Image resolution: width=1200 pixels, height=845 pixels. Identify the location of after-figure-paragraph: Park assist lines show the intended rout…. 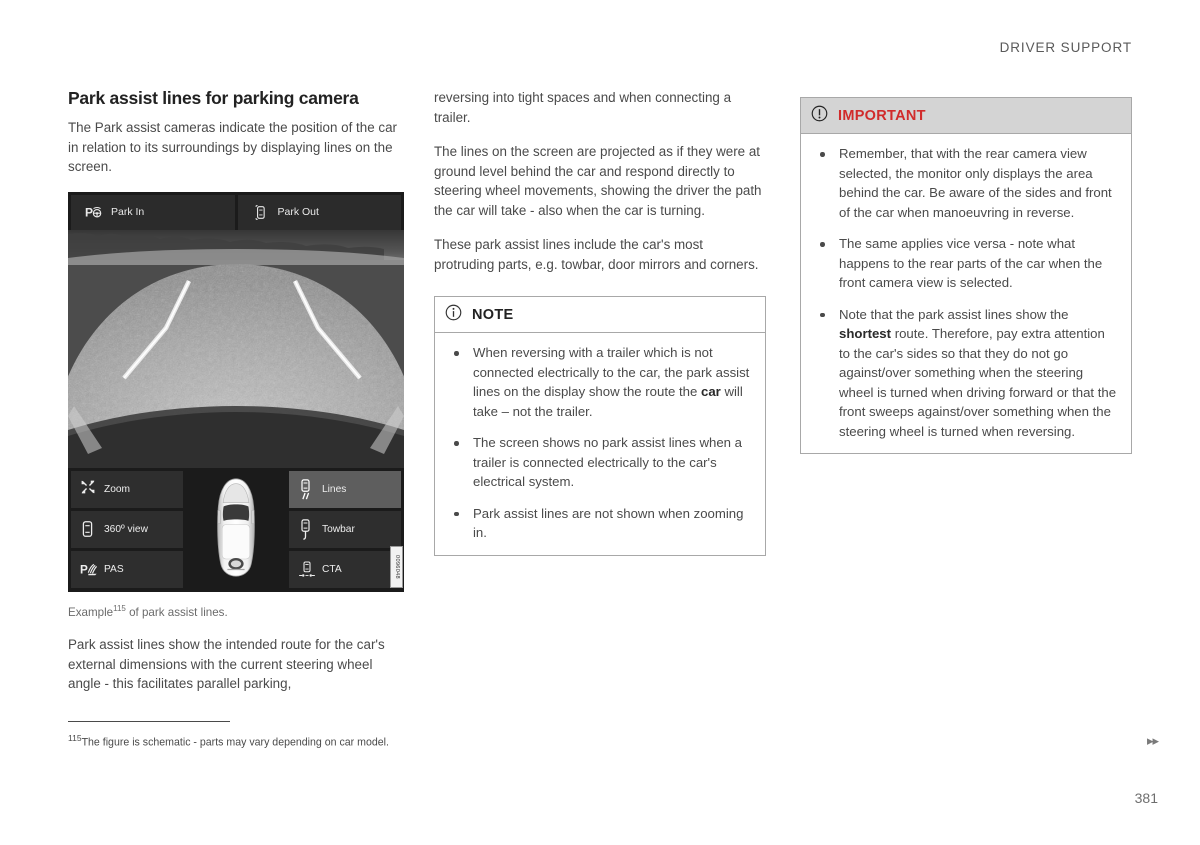
(226, 664).